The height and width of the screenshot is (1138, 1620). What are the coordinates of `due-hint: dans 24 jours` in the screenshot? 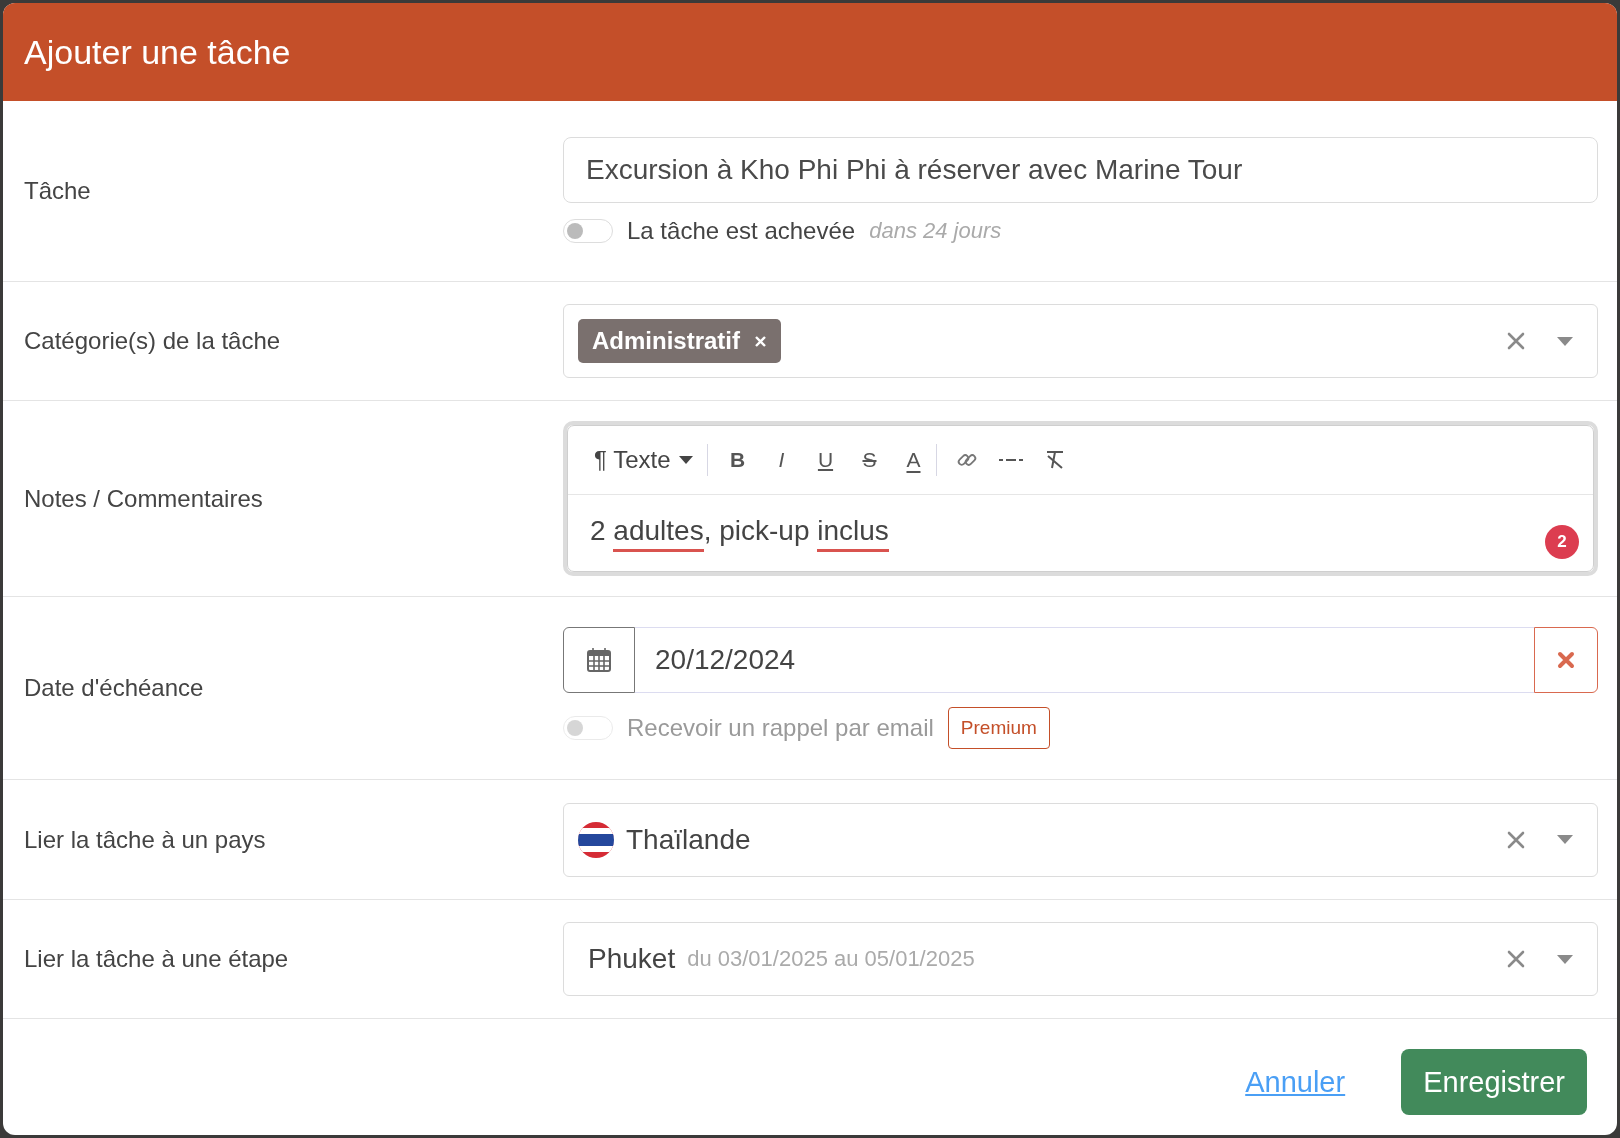 It's located at (935, 231).